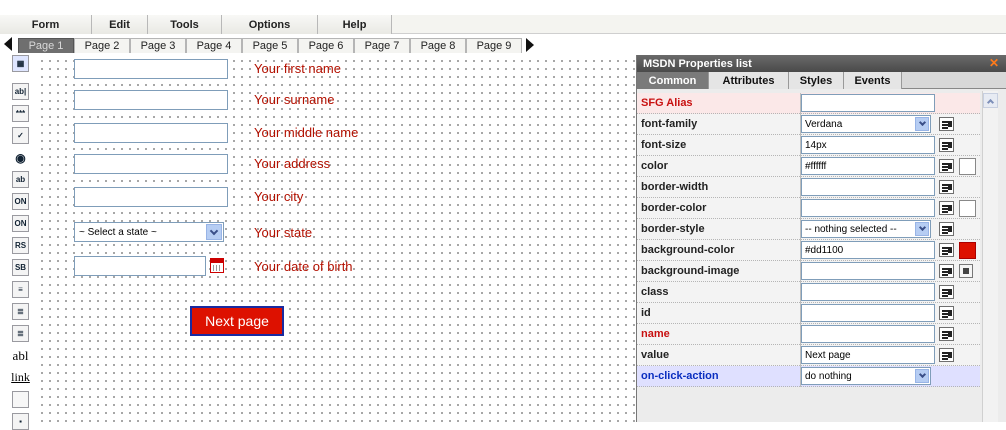 The width and height of the screenshot is (1006, 430). I want to click on prop-row-sfg-alias: SFG Alias, so click(808, 103).